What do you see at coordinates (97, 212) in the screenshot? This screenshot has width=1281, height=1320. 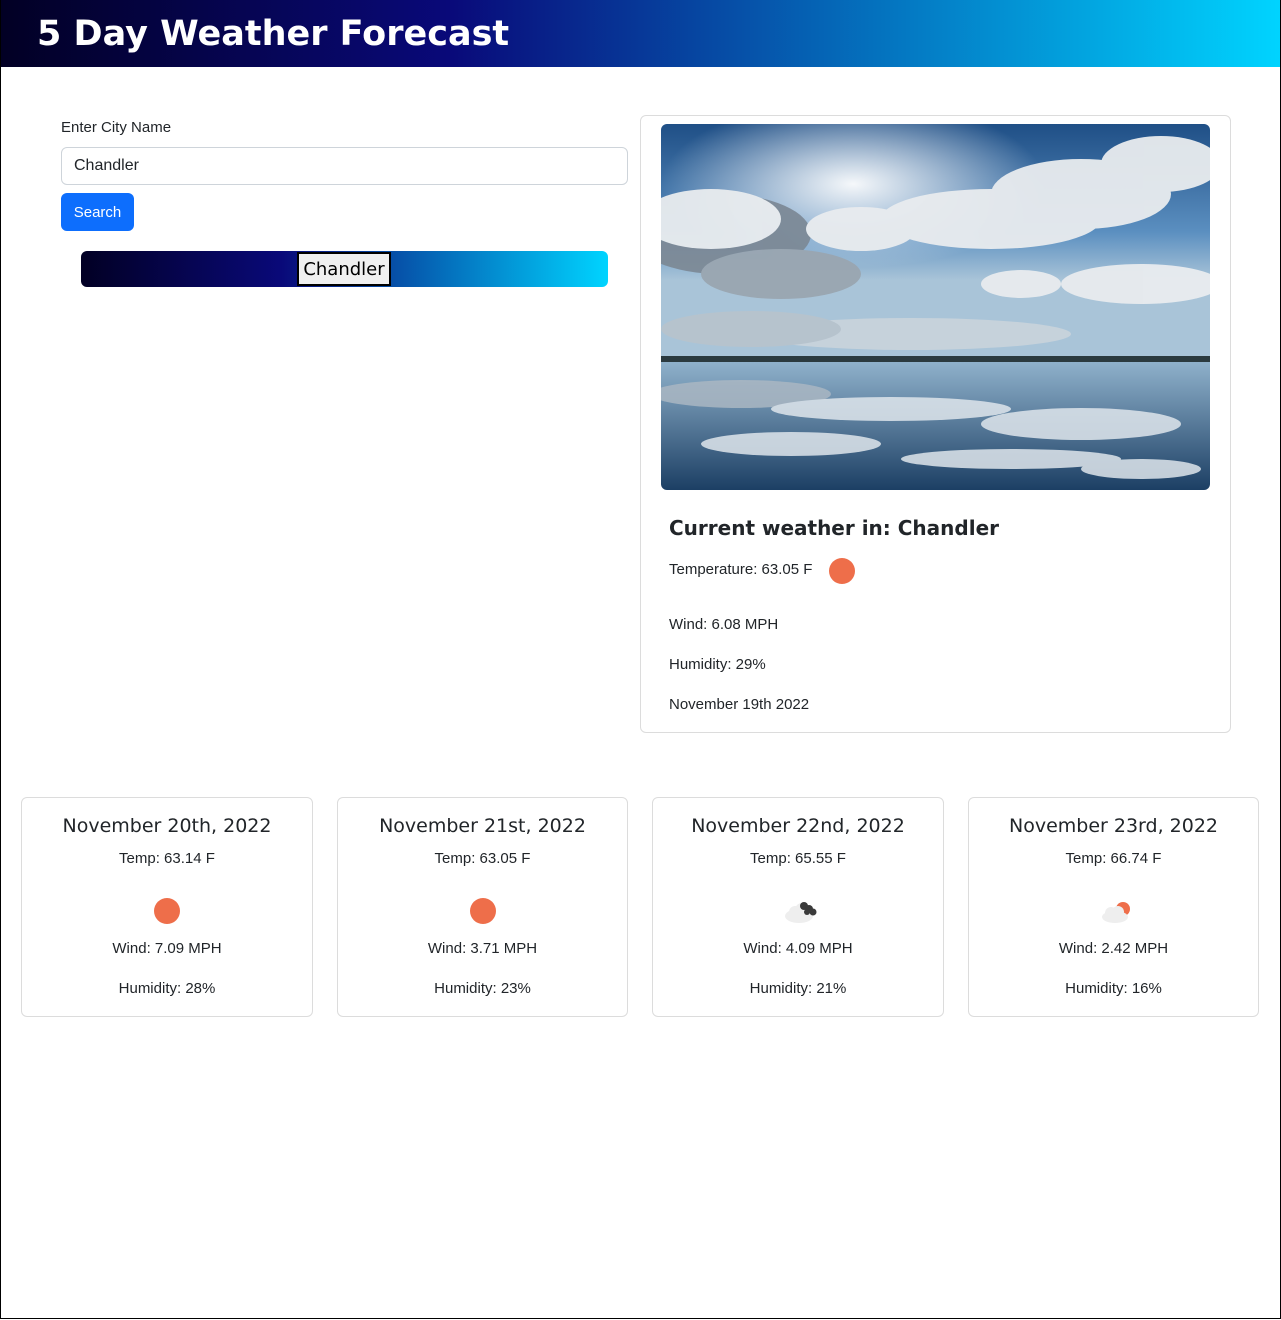 I see `search-button: Search` at bounding box center [97, 212].